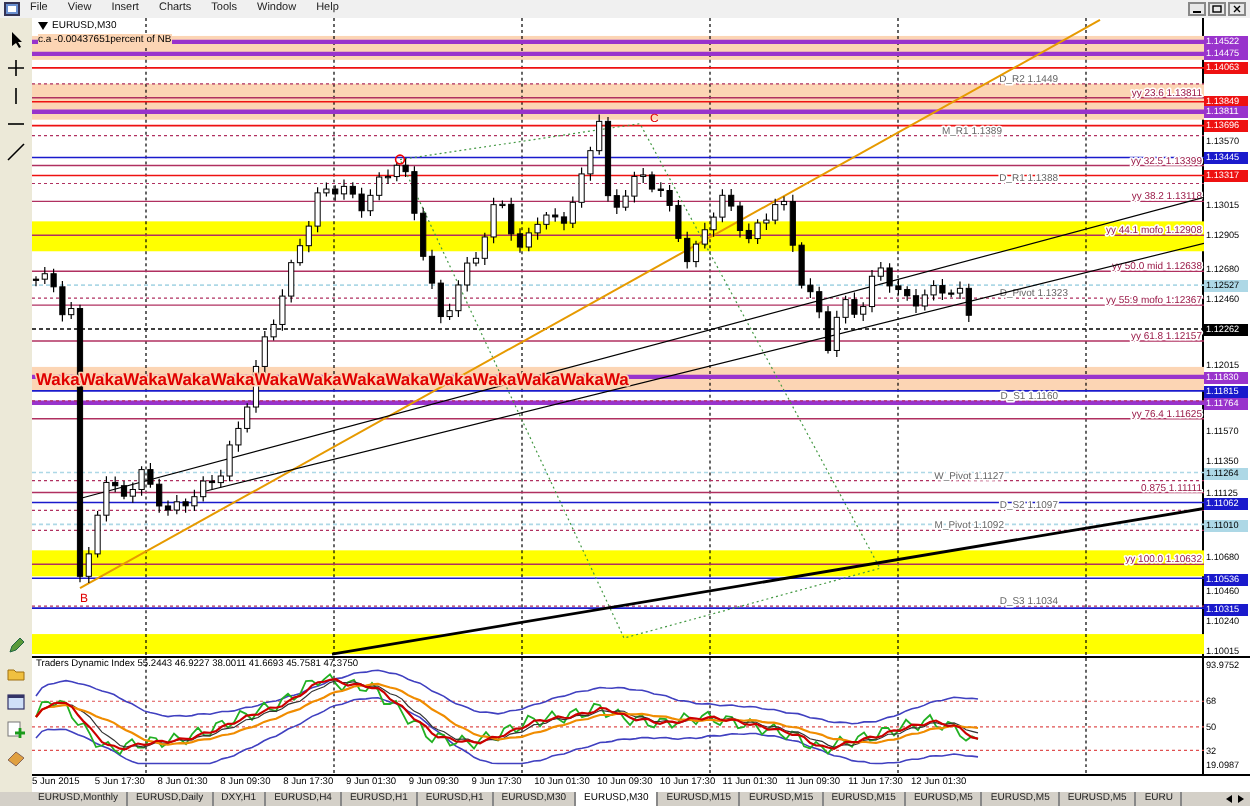 Image resolution: width=1250 pixels, height=806 pixels. What do you see at coordinates (12, 9) in the screenshot?
I see `app-icon` at bounding box center [12, 9].